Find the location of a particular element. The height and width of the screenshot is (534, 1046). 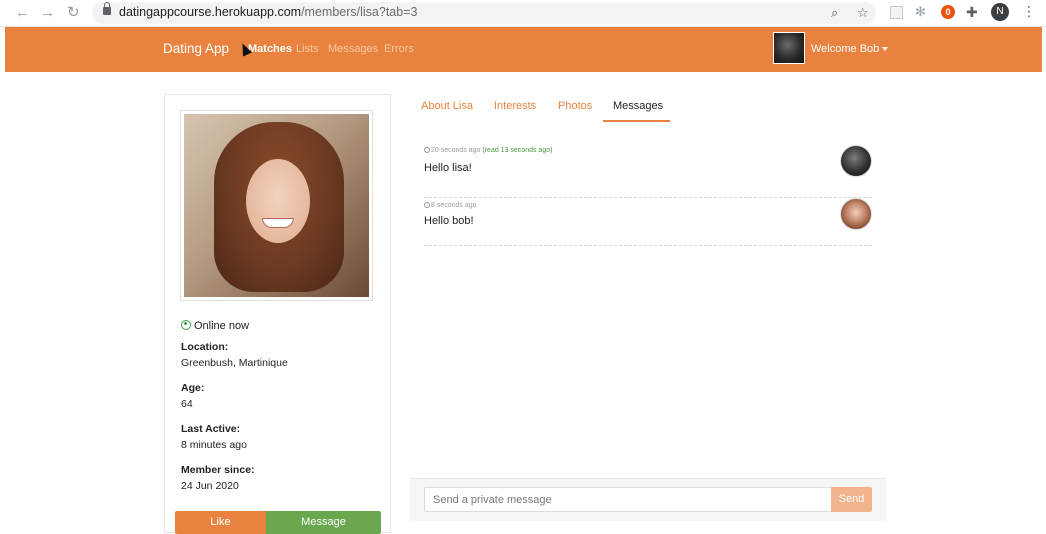

nav-matches: Matches is located at coordinates (270, 49).